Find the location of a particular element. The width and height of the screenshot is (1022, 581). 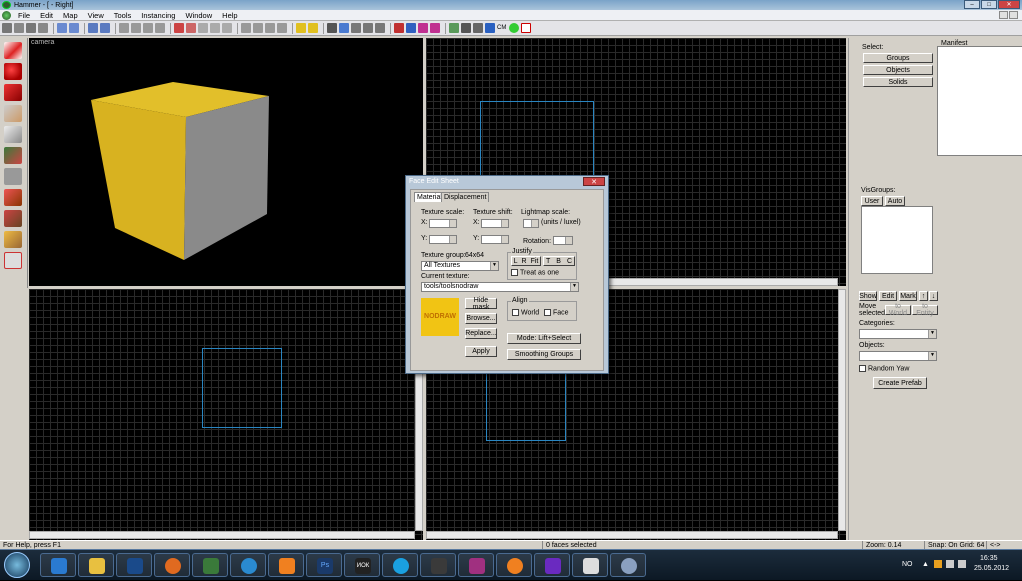

justify-bottom-button: B is located at coordinates (558, 261).